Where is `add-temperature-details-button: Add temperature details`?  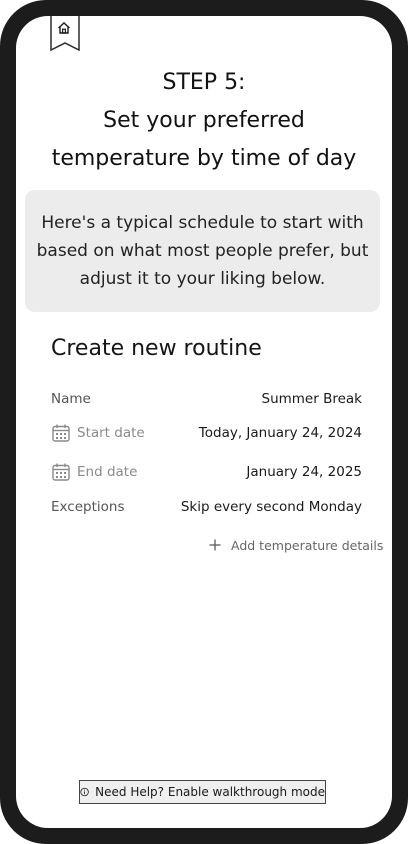
add-temperature-details-button: Add temperature details is located at coordinates (295, 545).